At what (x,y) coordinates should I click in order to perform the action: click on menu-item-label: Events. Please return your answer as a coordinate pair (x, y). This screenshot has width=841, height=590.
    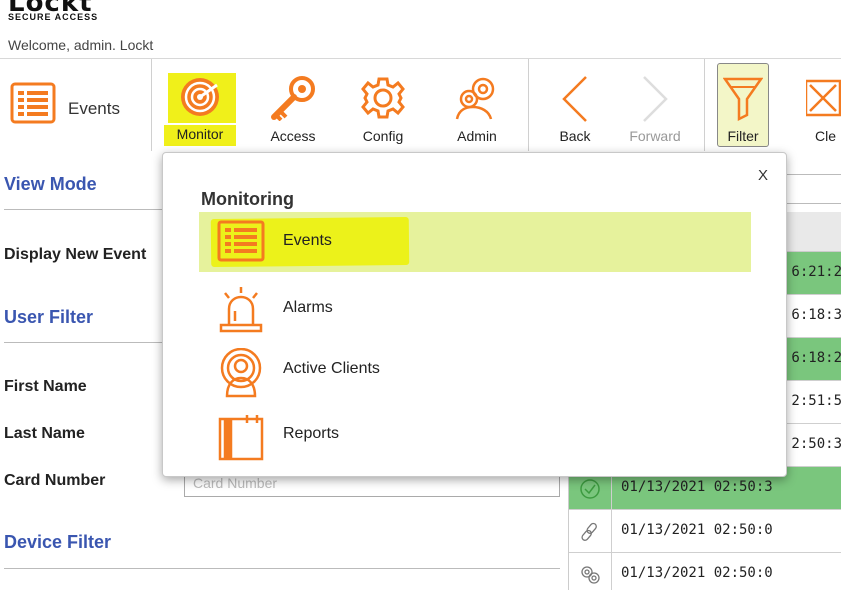
    Looking at the image, I should click on (307, 240).